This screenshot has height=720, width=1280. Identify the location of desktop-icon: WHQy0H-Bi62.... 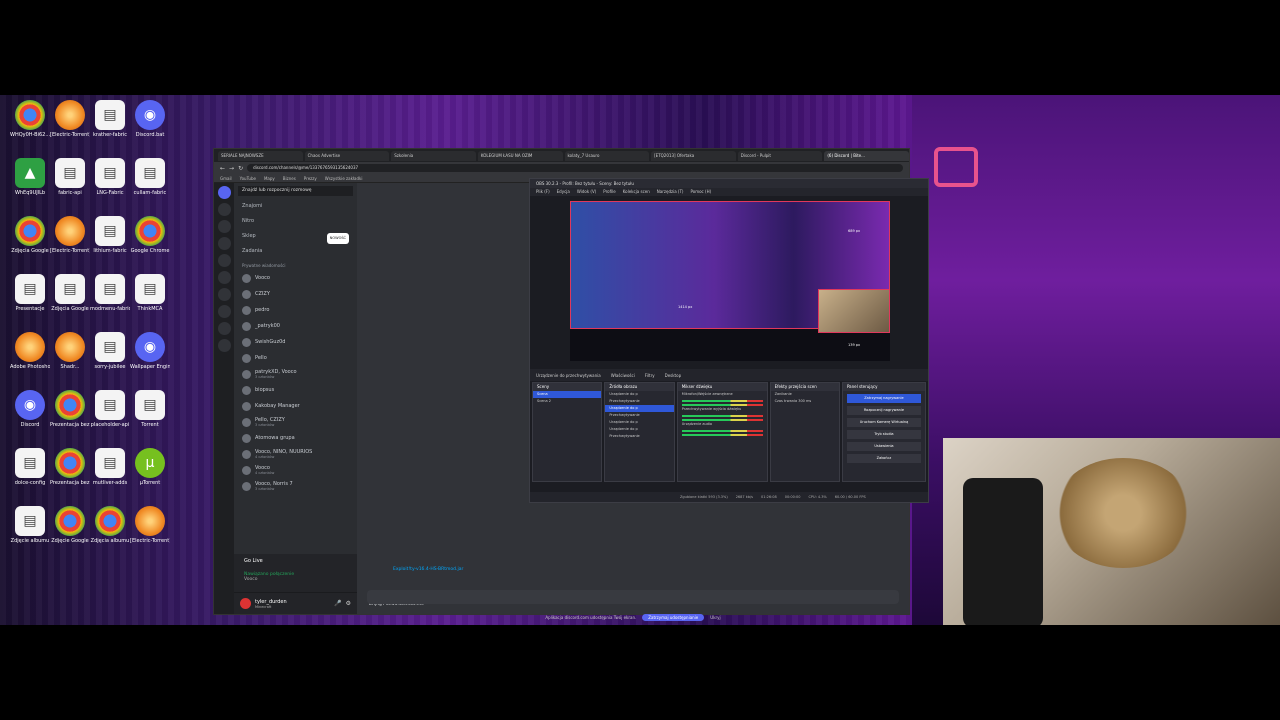
(30, 126).